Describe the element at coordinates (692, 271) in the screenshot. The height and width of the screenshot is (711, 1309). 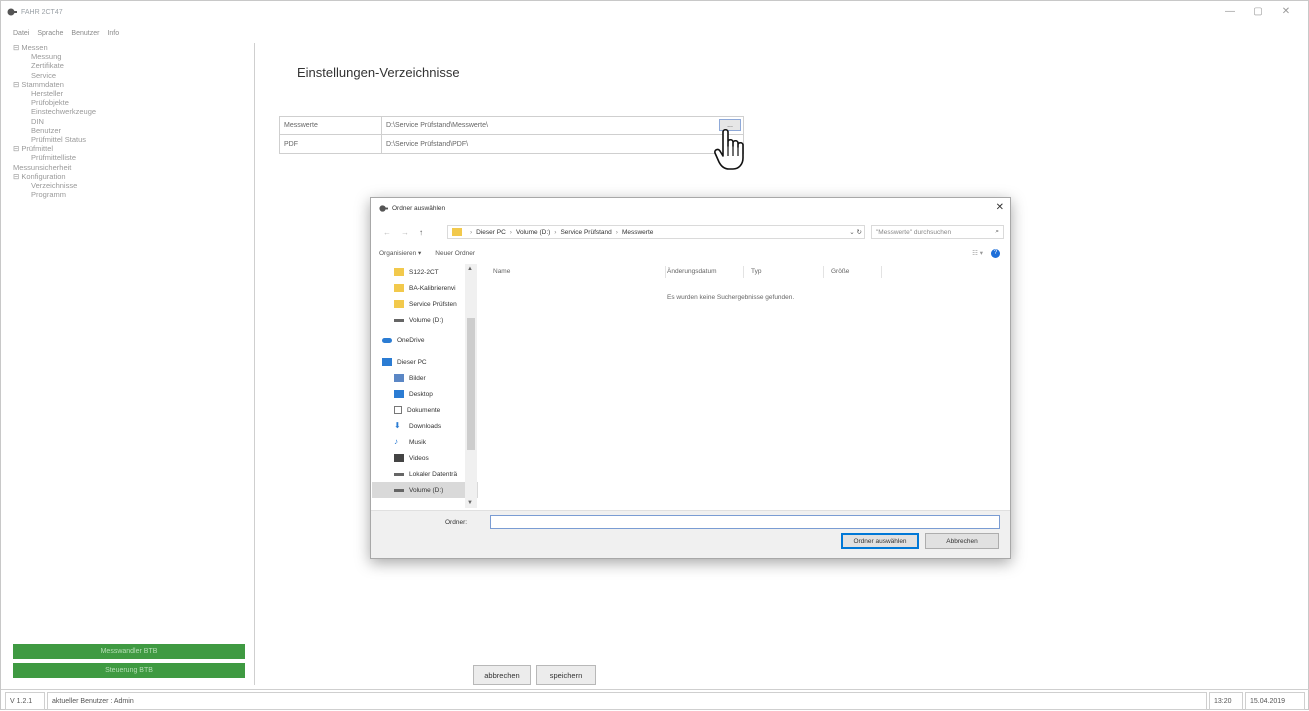
I see `column-header-date: Änderungsdatum` at that location.